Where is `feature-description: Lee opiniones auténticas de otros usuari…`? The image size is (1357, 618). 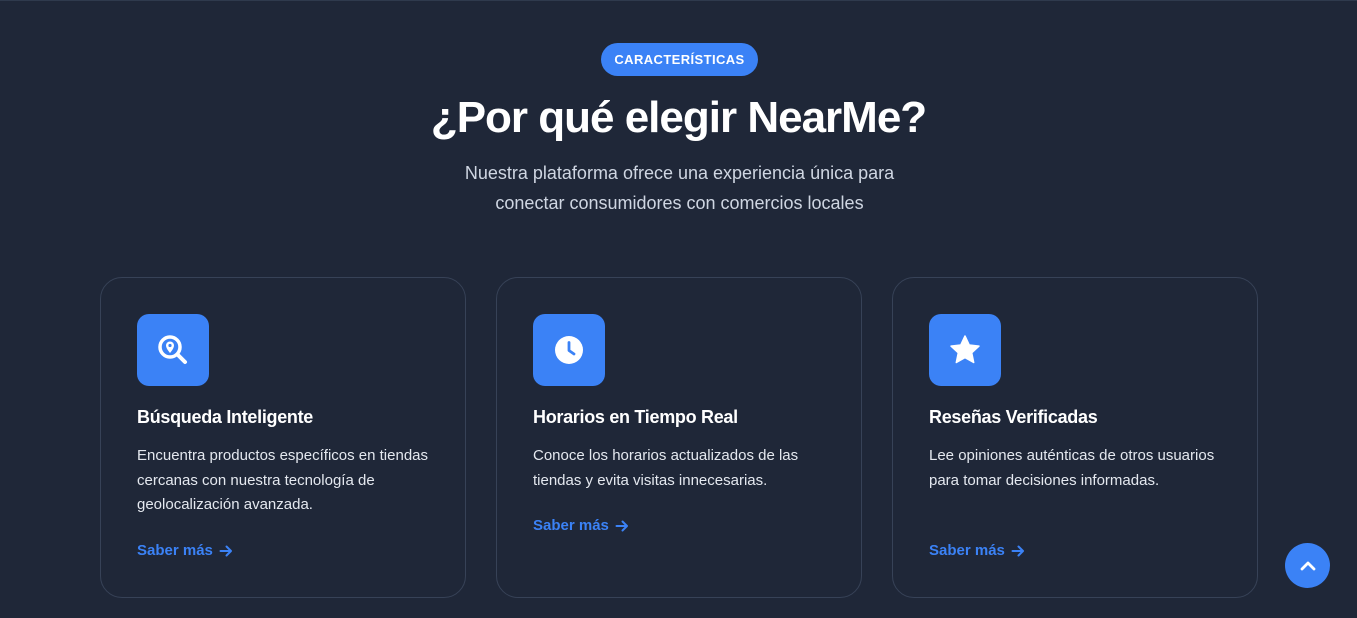 feature-description: Lee opiniones auténticas de otros usuari… is located at coordinates (1072, 468).